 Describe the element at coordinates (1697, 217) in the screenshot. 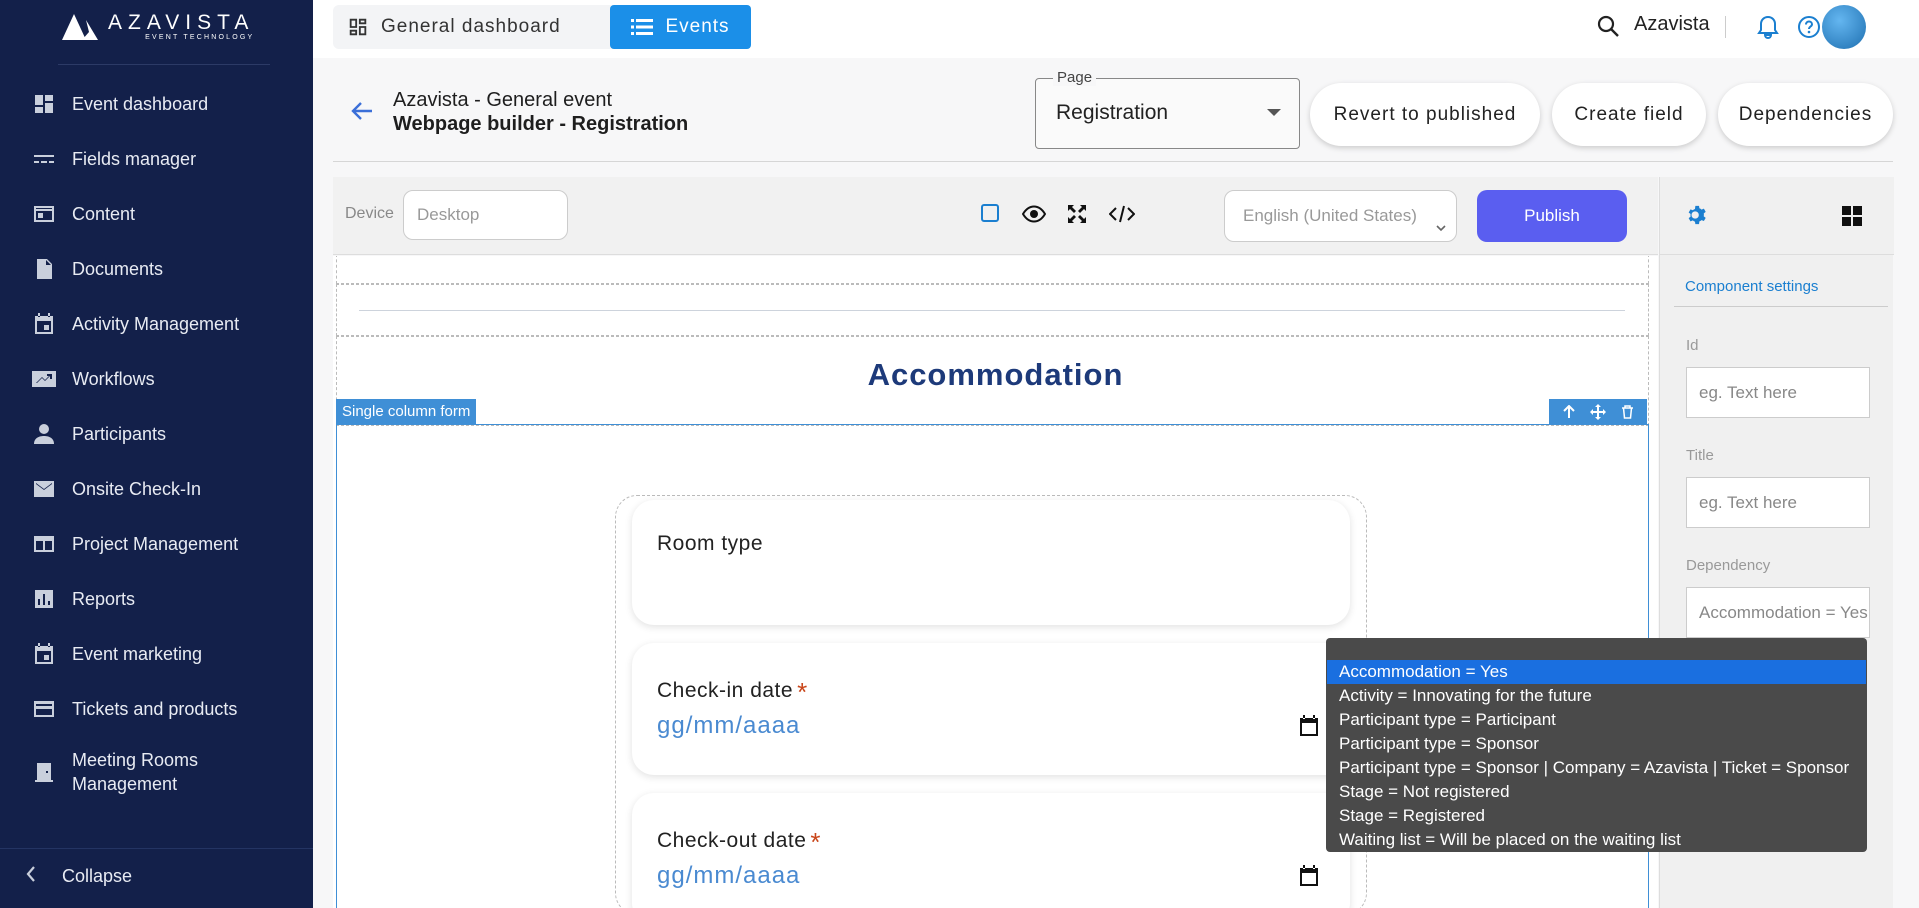

I see `gear-icon` at that location.